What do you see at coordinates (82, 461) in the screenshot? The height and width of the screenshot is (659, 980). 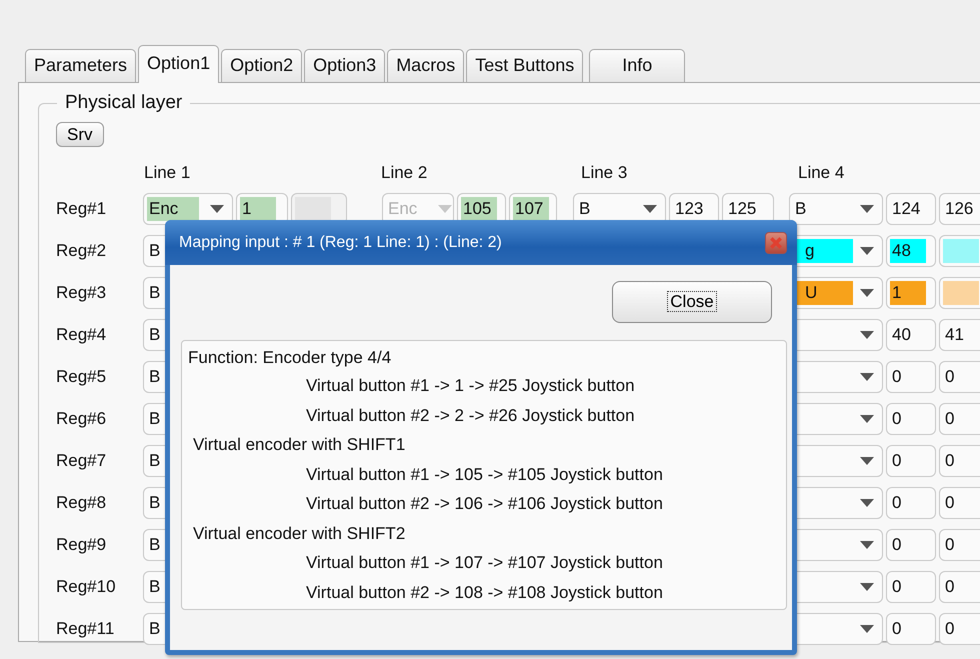 I see `row-label: Reg#7` at bounding box center [82, 461].